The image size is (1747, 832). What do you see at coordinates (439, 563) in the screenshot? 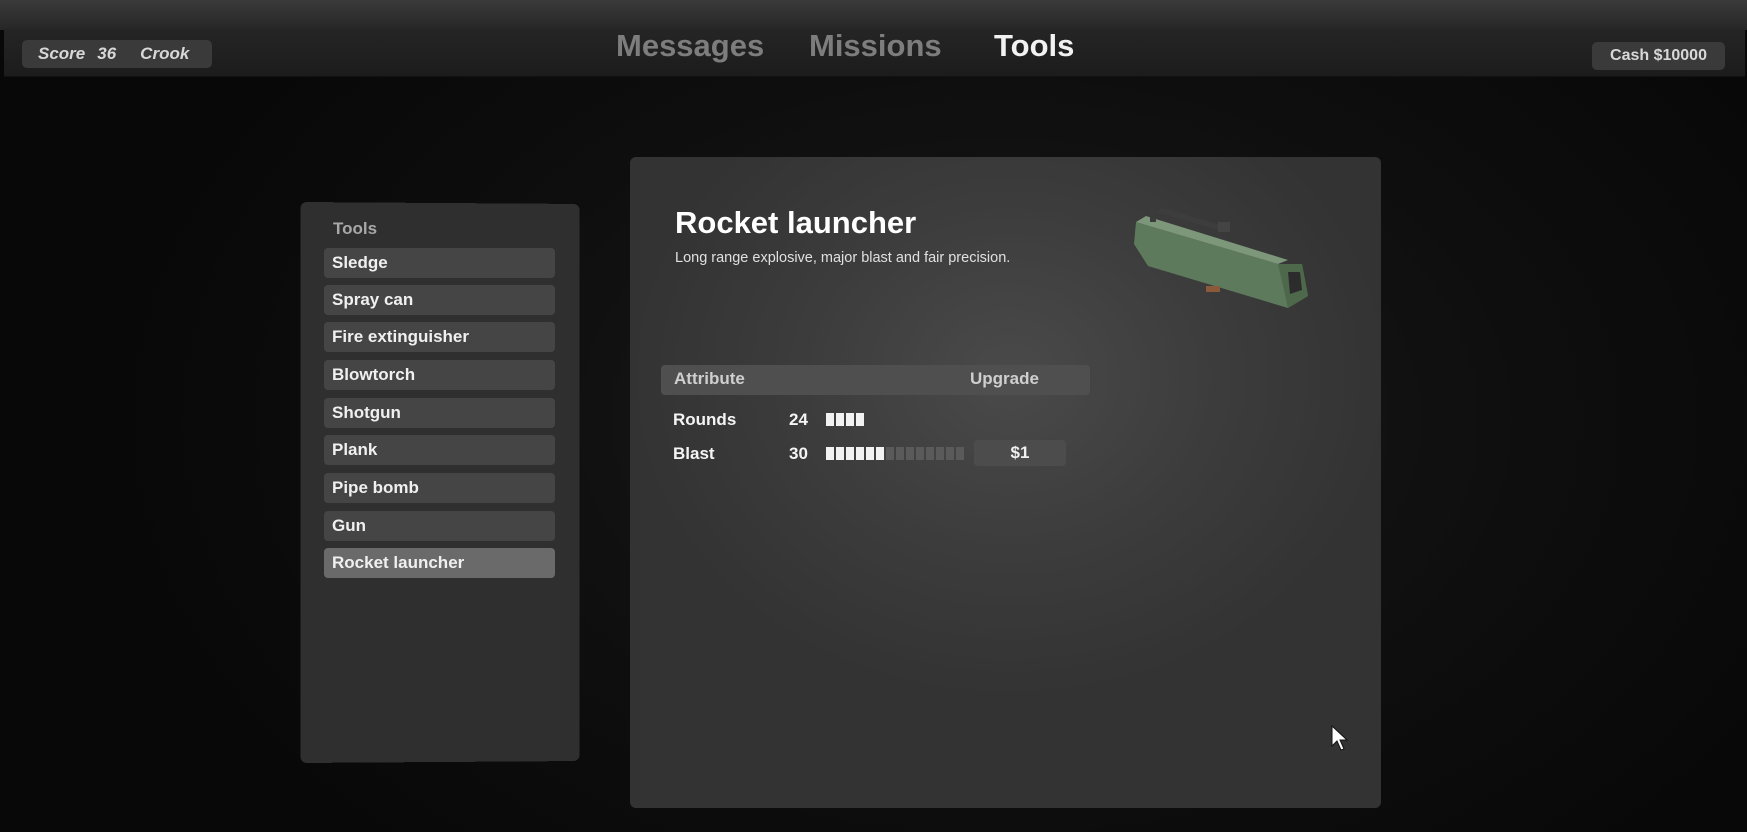
I see `tool-item-rocket-launcher: Rocket launcher` at bounding box center [439, 563].